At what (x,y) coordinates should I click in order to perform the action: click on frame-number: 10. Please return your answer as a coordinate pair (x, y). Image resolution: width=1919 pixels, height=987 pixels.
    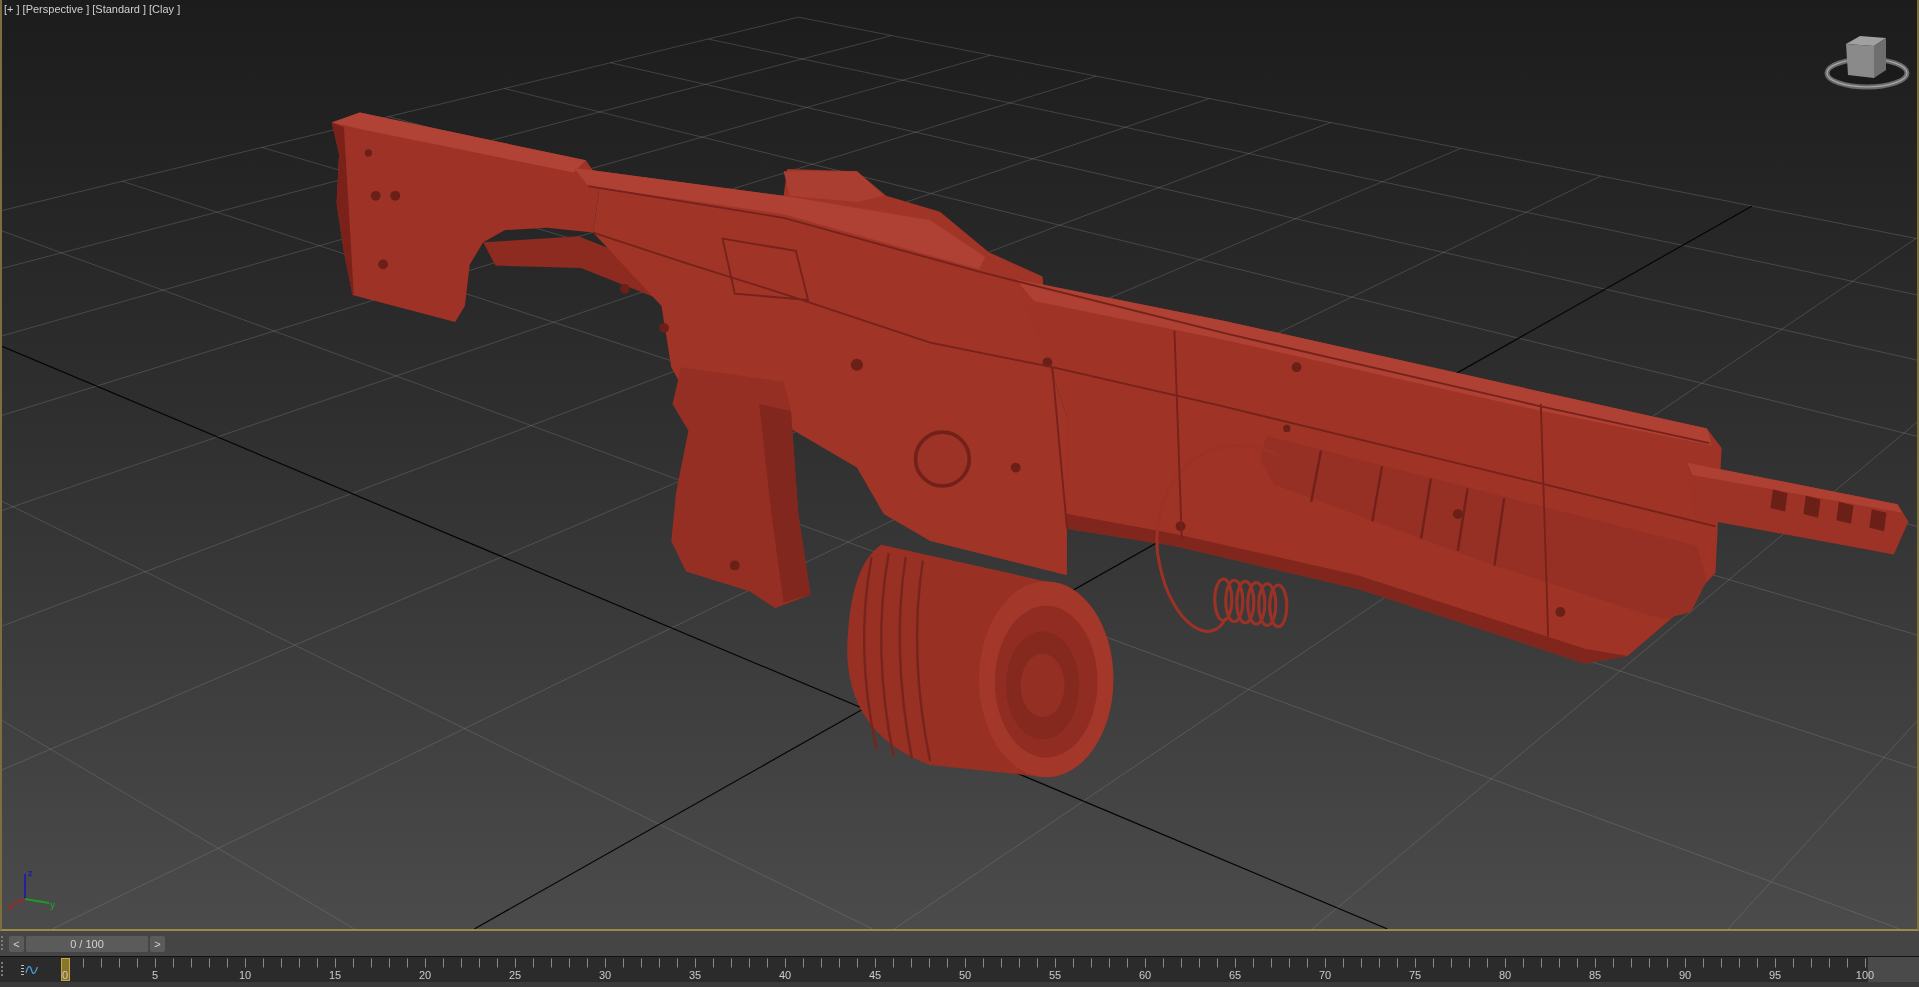
    Looking at the image, I should click on (245, 975).